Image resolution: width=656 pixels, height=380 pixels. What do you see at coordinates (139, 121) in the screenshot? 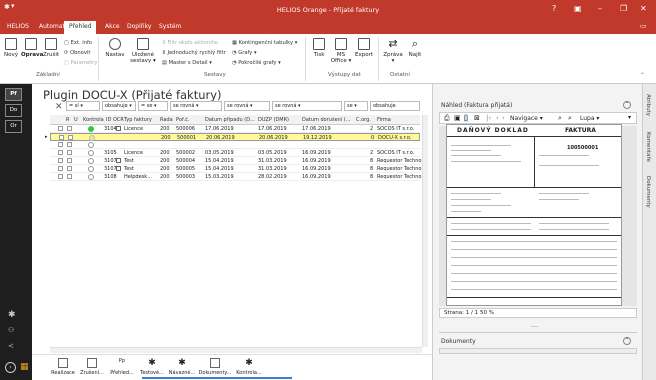
I see `column-header: Typ faktury` at bounding box center [139, 121].